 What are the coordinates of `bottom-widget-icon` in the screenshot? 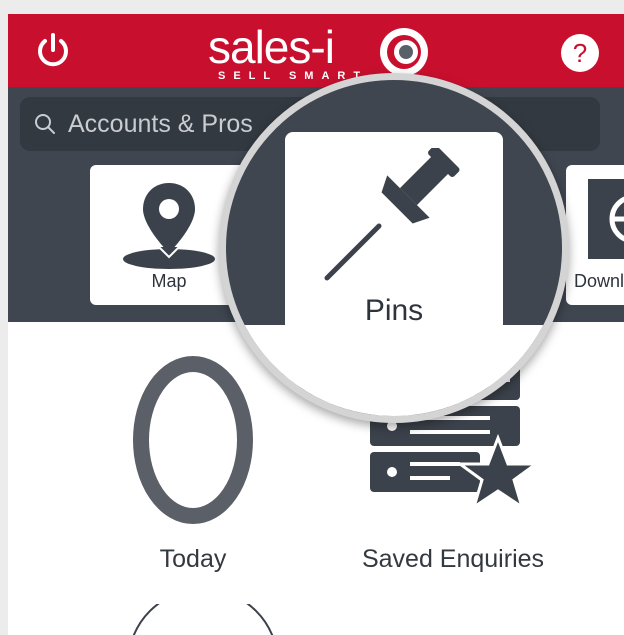 It's located at (203, 619).